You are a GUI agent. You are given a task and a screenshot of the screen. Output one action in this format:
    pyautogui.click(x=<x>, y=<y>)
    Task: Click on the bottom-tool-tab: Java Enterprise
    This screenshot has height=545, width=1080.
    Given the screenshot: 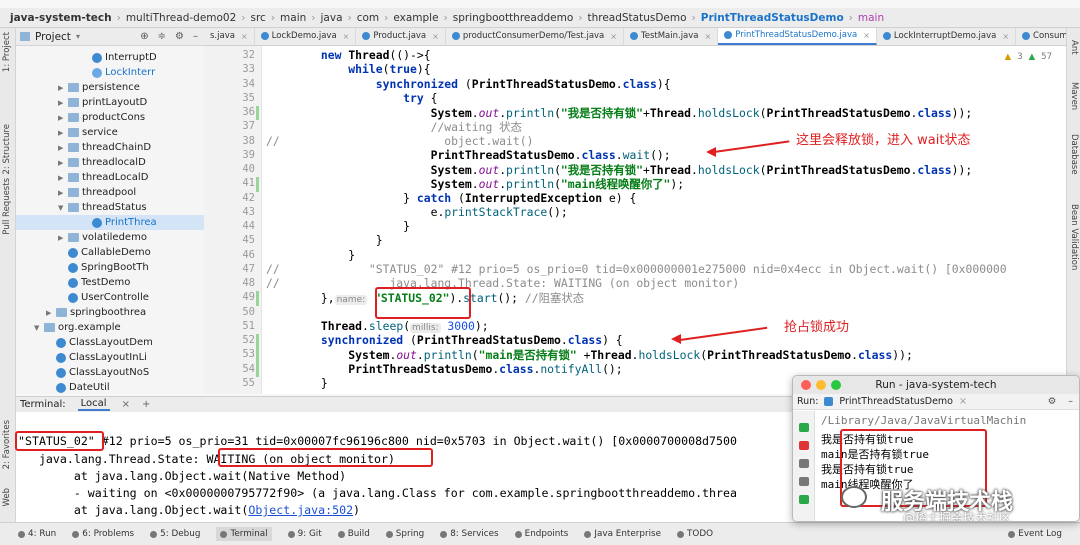 What is the action you would take?
    pyautogui.click(x=622, y=534)
    